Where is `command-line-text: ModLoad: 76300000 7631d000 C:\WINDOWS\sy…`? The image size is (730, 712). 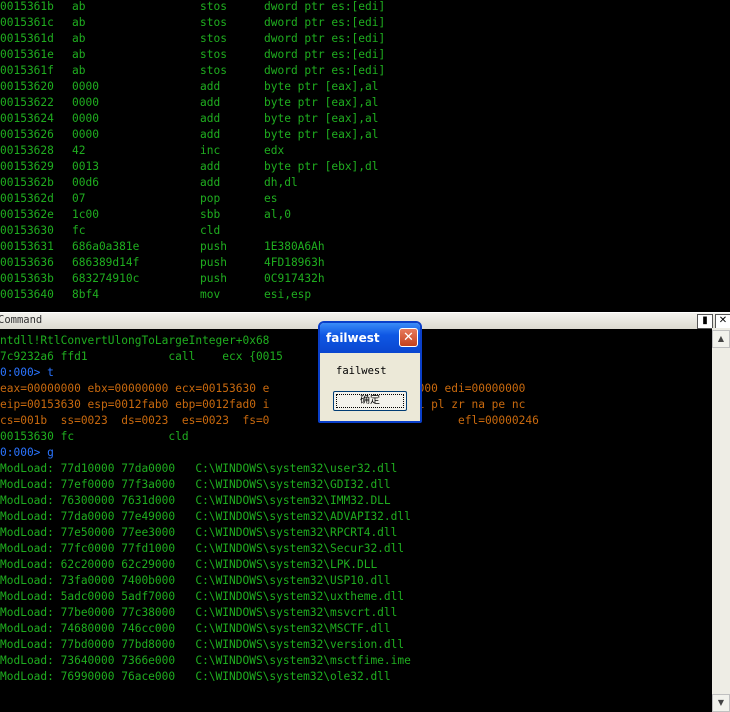 command-line-text: ModLoad: 76300000 7631d000 C:\WINDOWS\sy… is located at coordinates (195, 500).